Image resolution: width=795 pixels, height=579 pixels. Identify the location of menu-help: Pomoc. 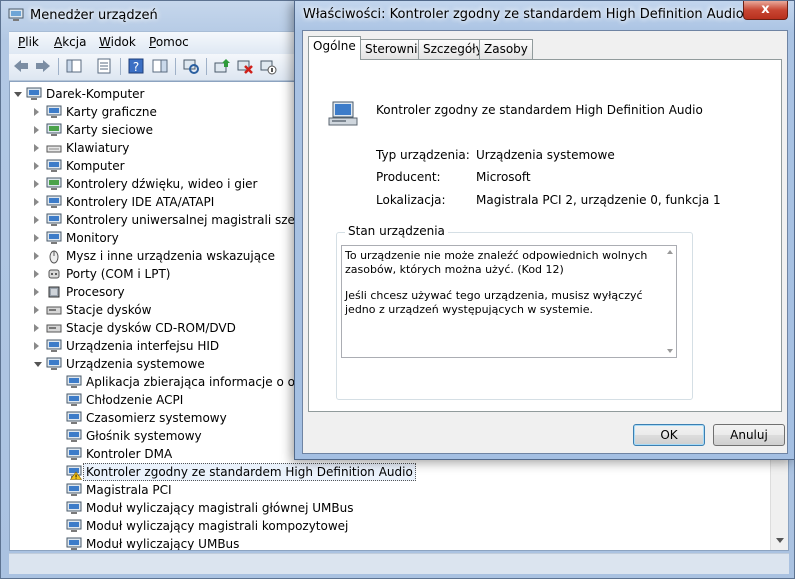
(169, 42).